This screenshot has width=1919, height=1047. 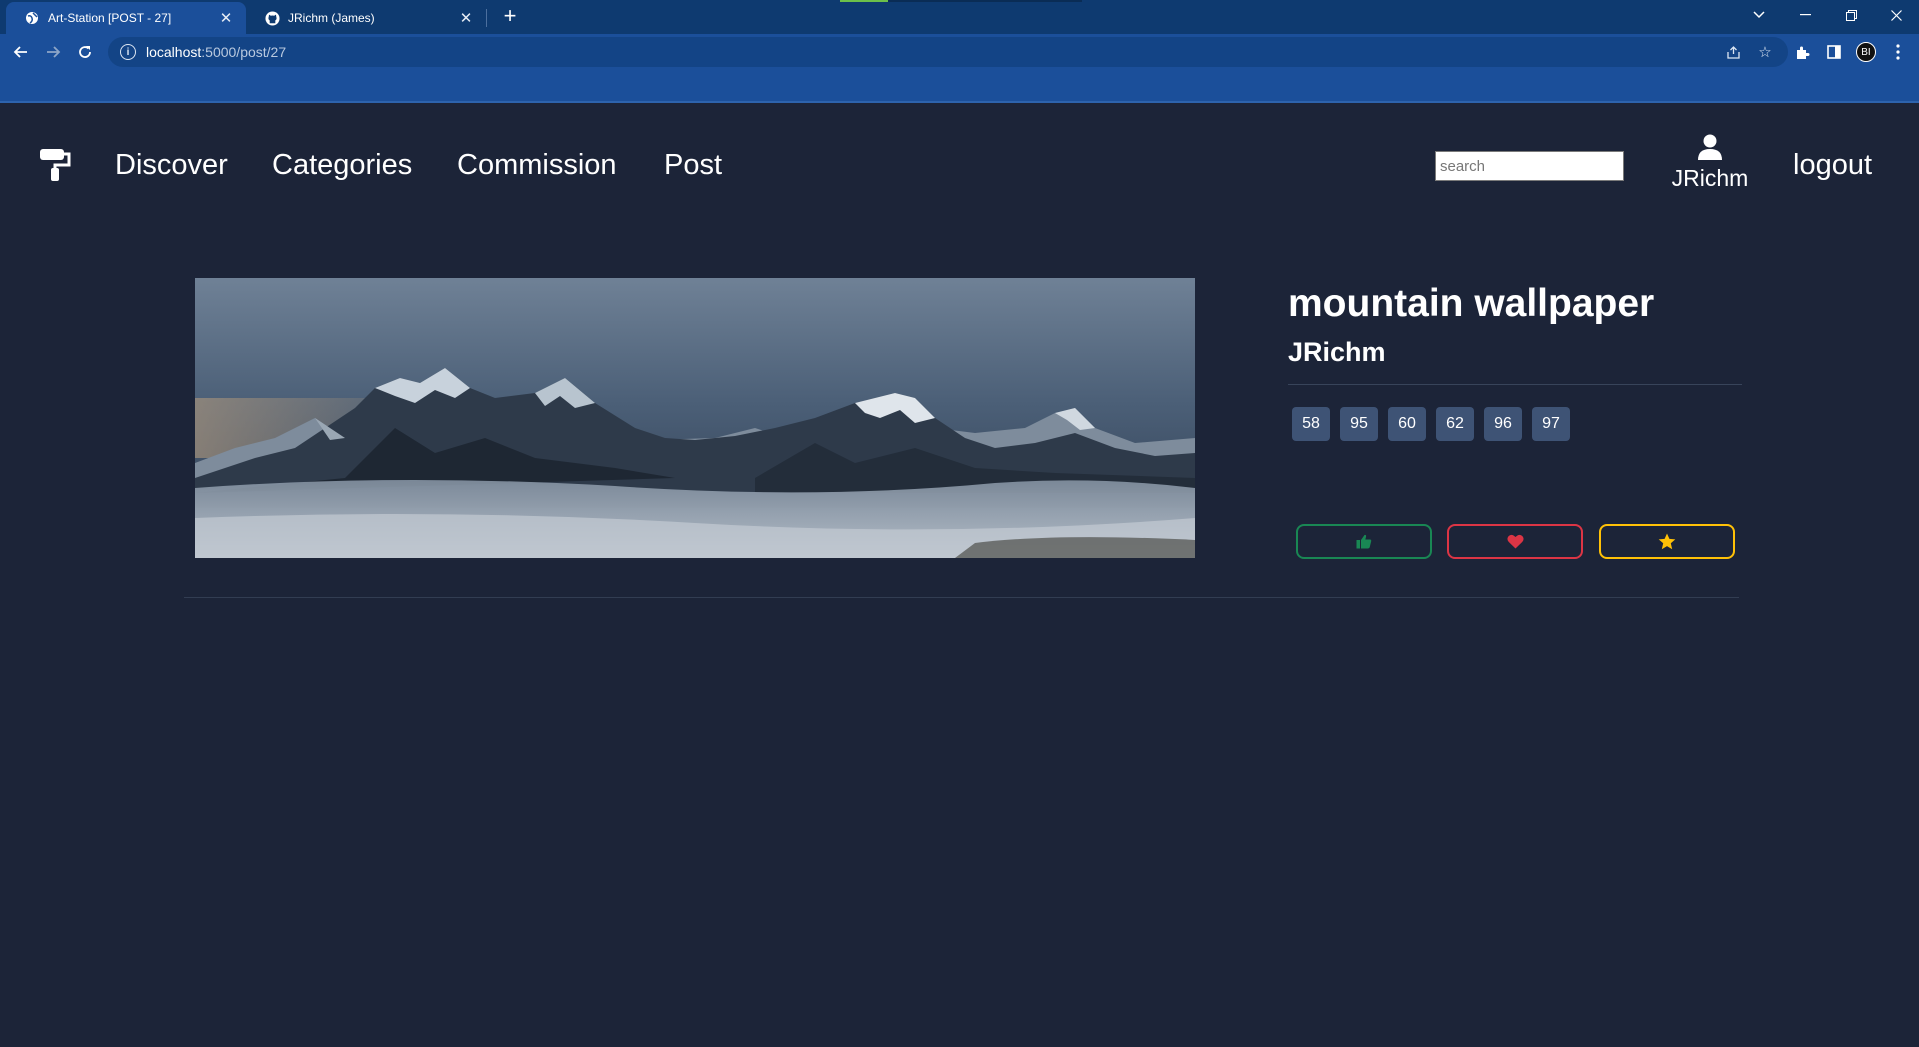 What do you see at coordinates (110, 18) in the screenshot?
I see `tab-title: Art-Station [POST - 27]` at bounding box center [110, 18].